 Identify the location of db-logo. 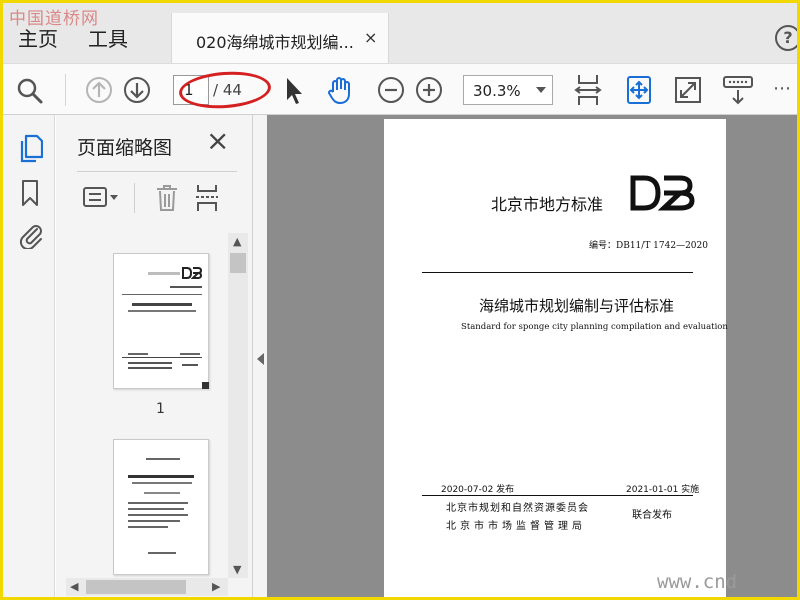
(662, 193).